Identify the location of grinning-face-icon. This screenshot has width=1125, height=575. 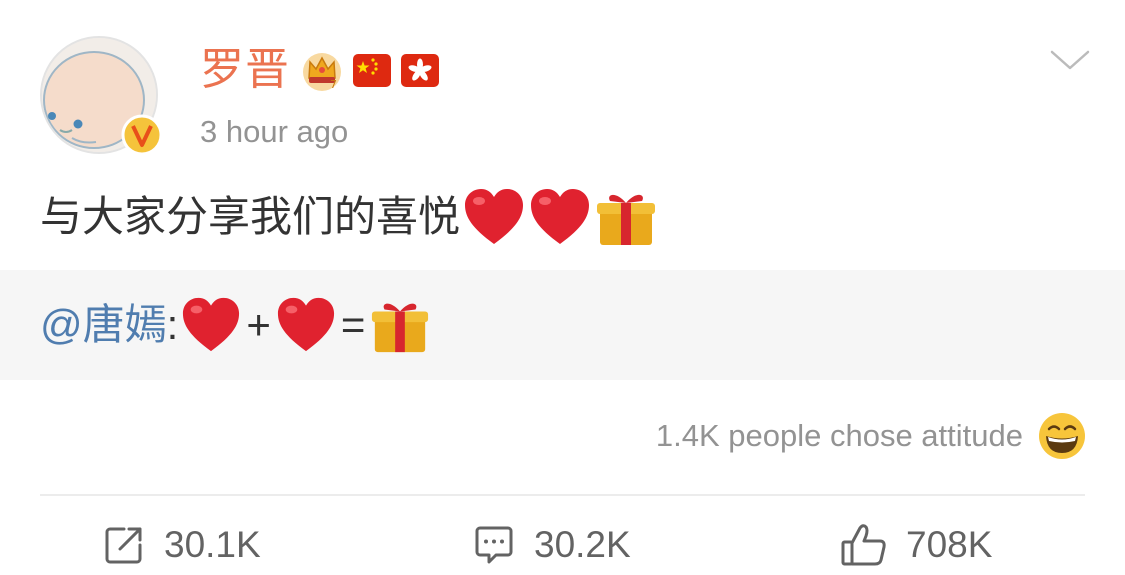
(1062, 436).